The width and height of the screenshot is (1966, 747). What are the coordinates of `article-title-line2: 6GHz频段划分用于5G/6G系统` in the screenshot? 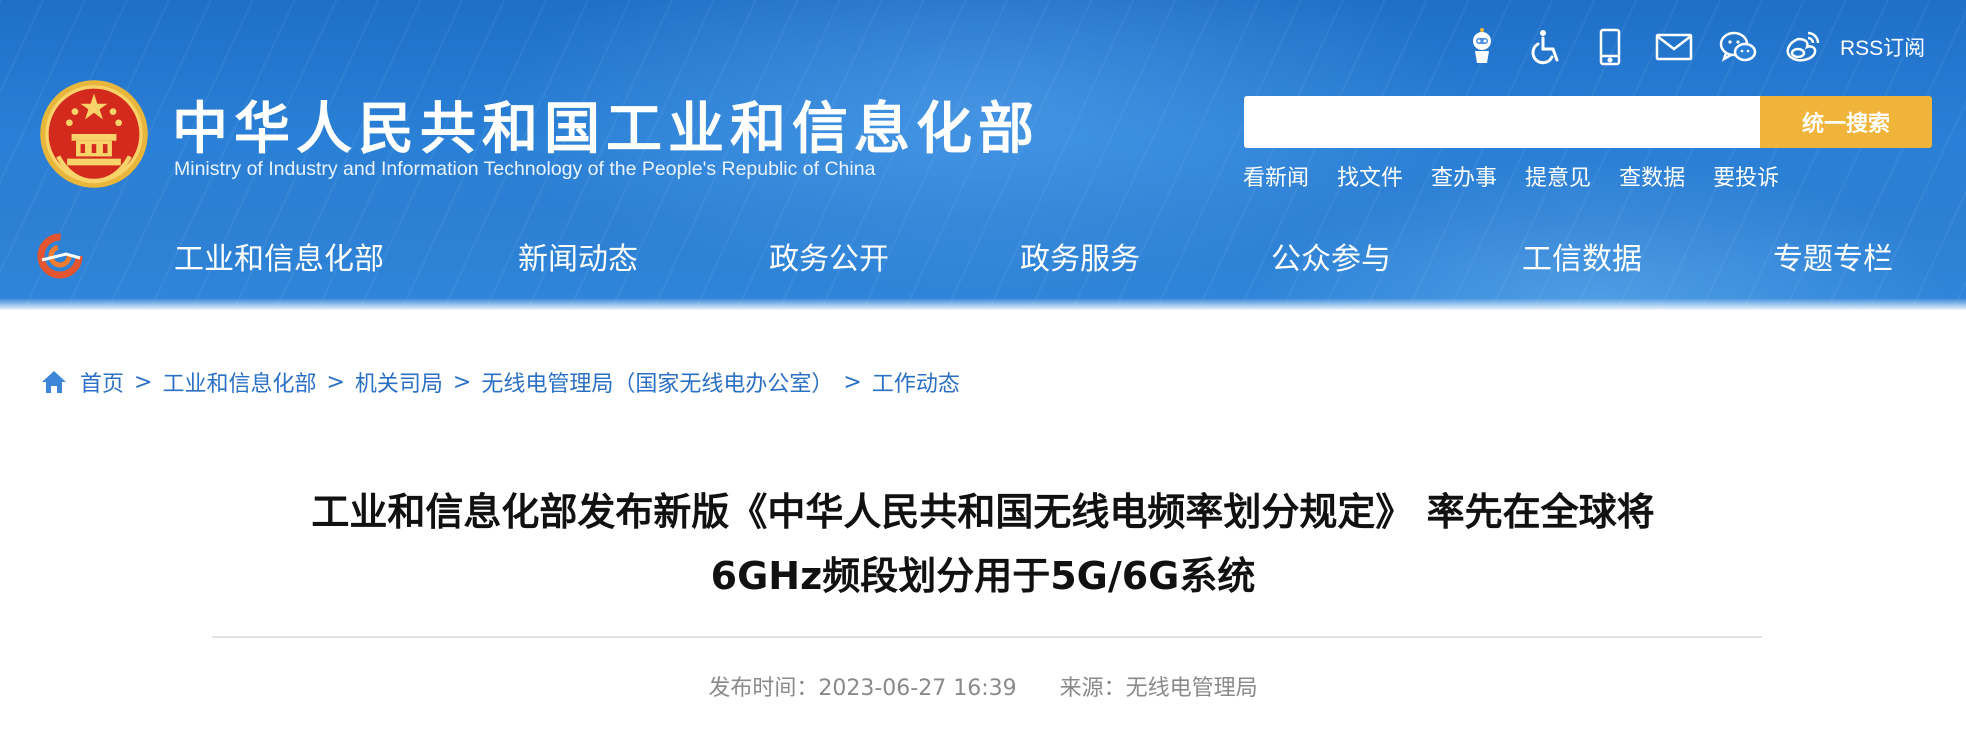 It's located at (983, 576).